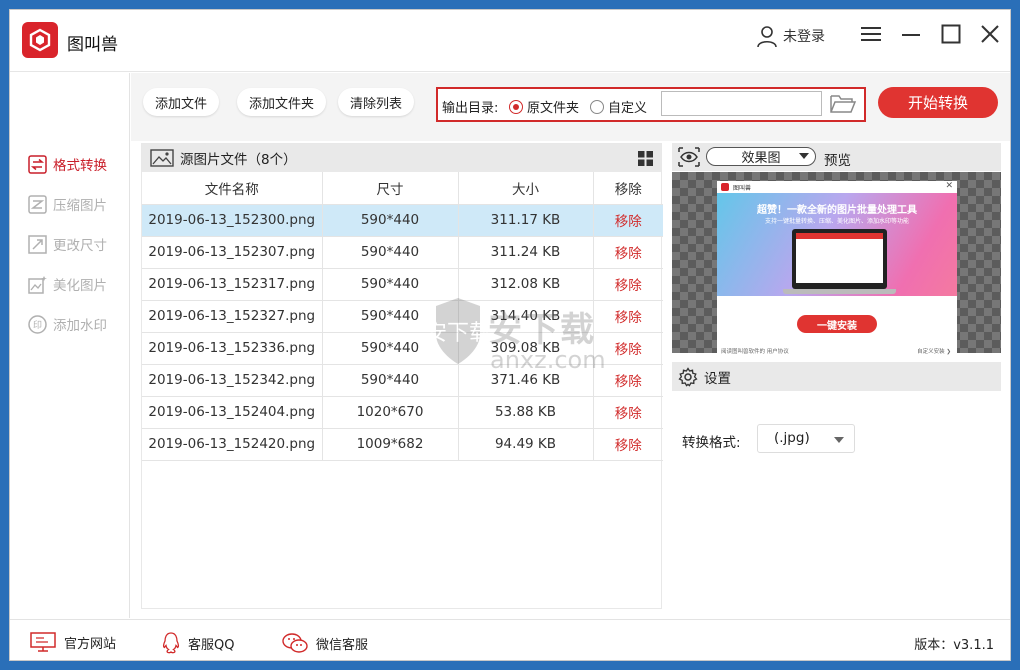 Image resolution: width=1020 pixels, height=670 pixels. I want to click on chevron-down-icon, so click(839, 440).